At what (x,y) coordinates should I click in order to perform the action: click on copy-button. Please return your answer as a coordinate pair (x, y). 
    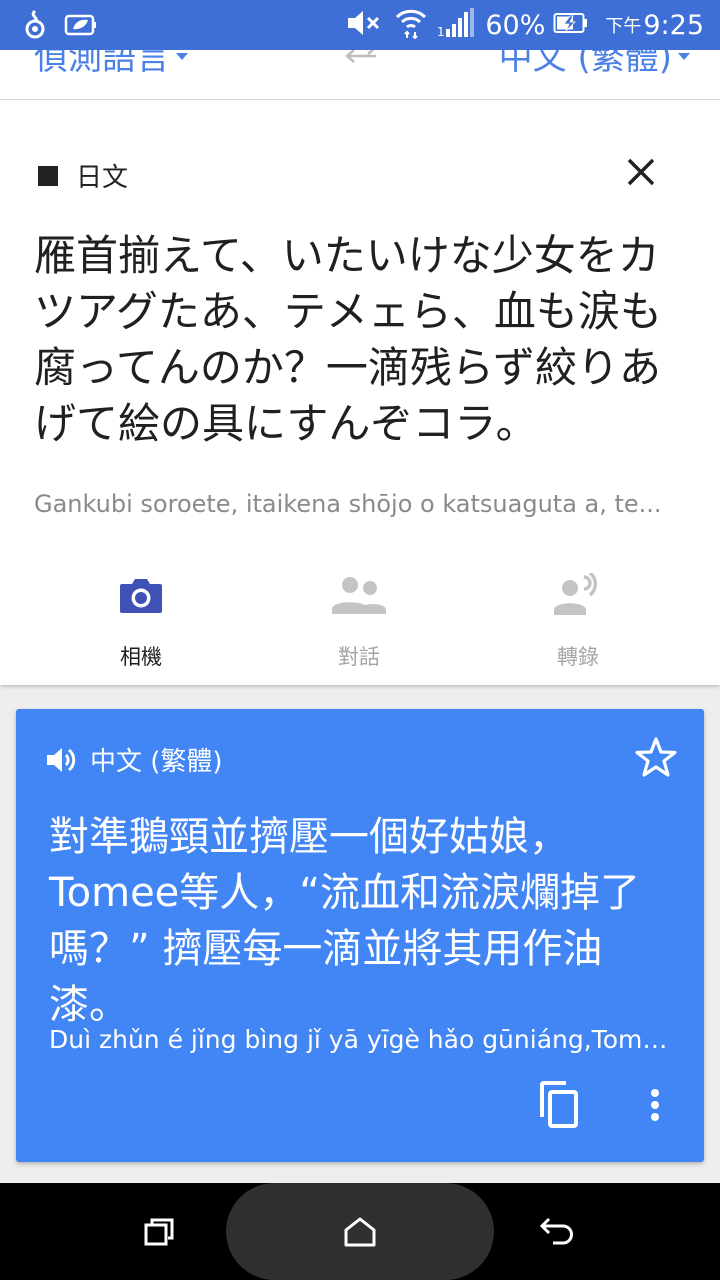
    Looking at the image, I should click on (560, 1107).